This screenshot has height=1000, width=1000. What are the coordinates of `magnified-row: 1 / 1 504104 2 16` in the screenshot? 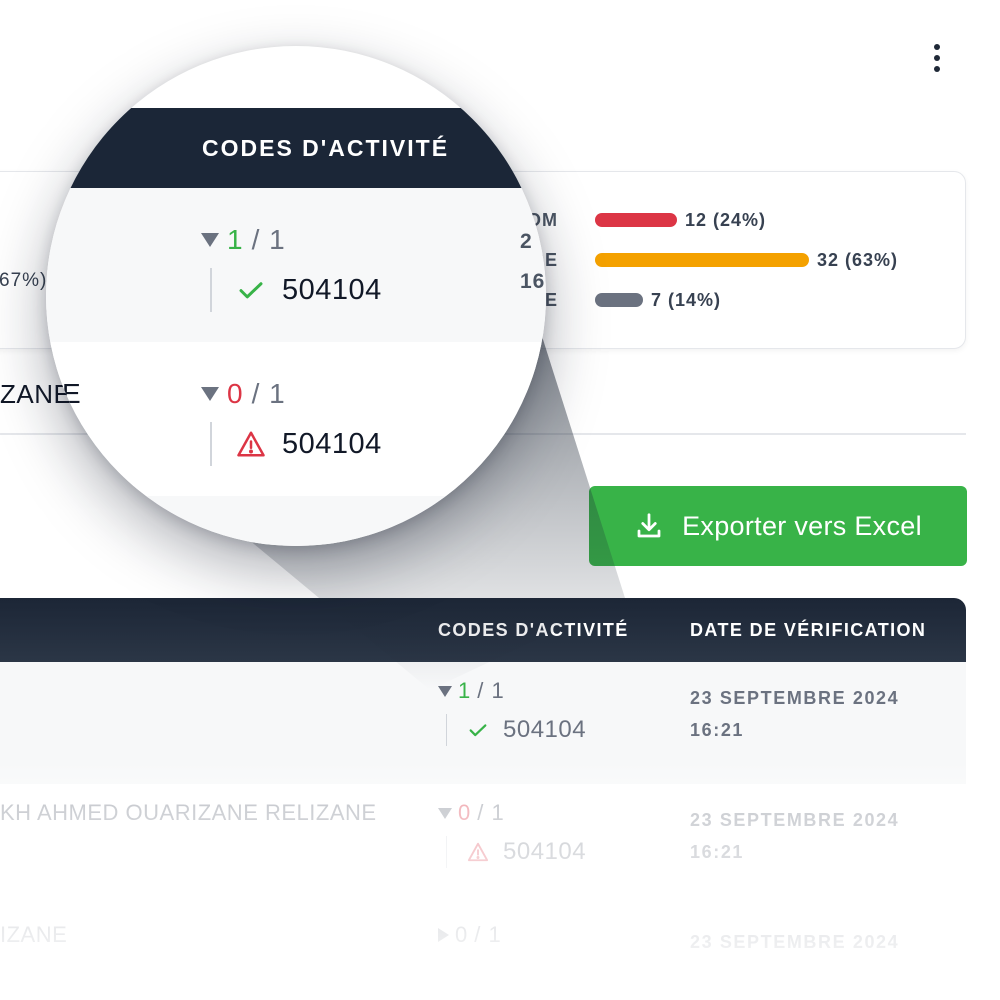 It's located at (296, 265).